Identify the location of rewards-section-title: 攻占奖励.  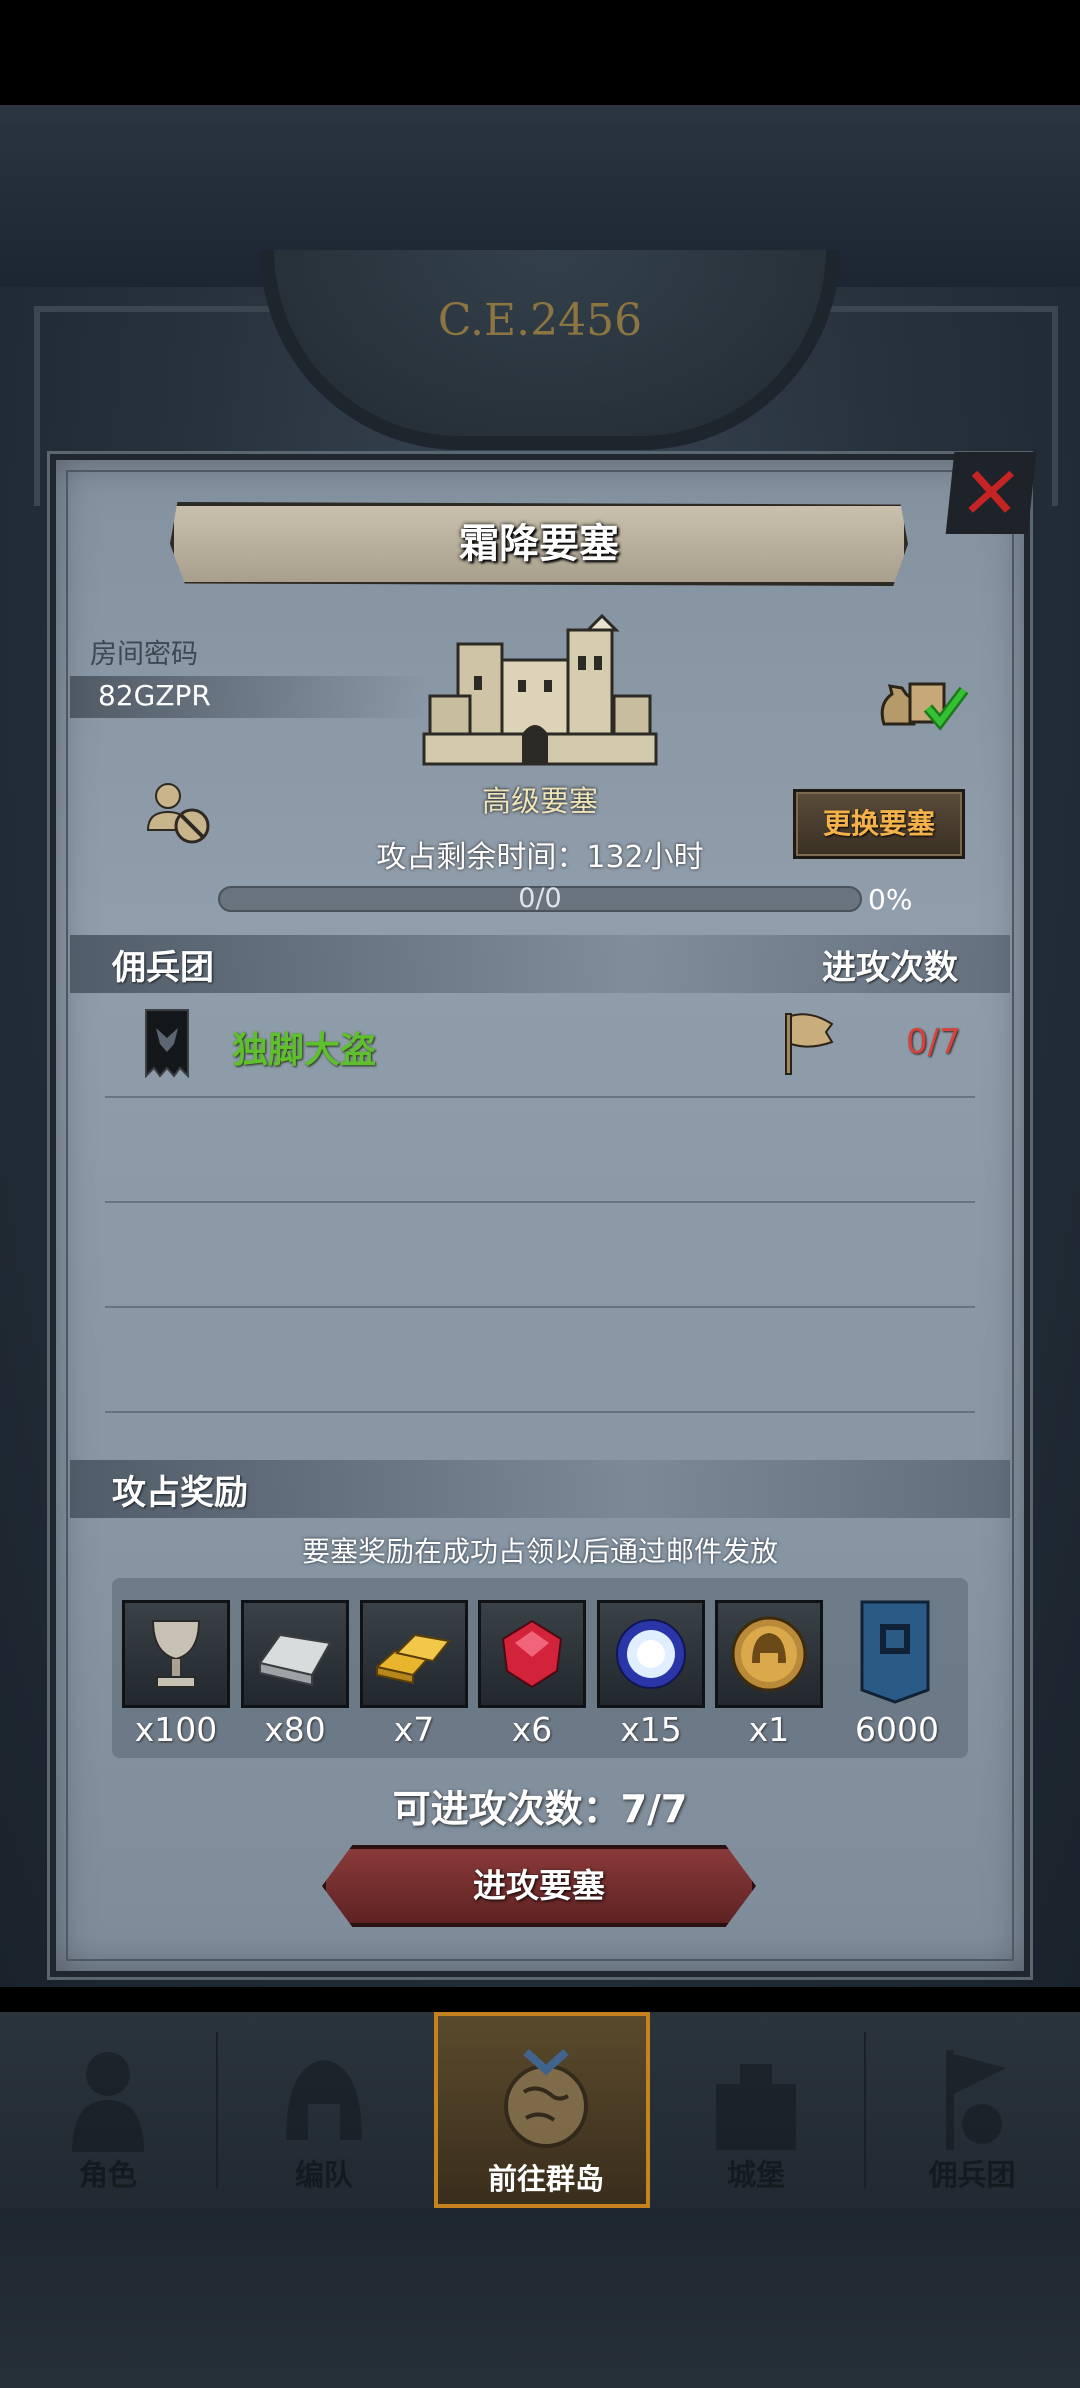
(180, 1493).